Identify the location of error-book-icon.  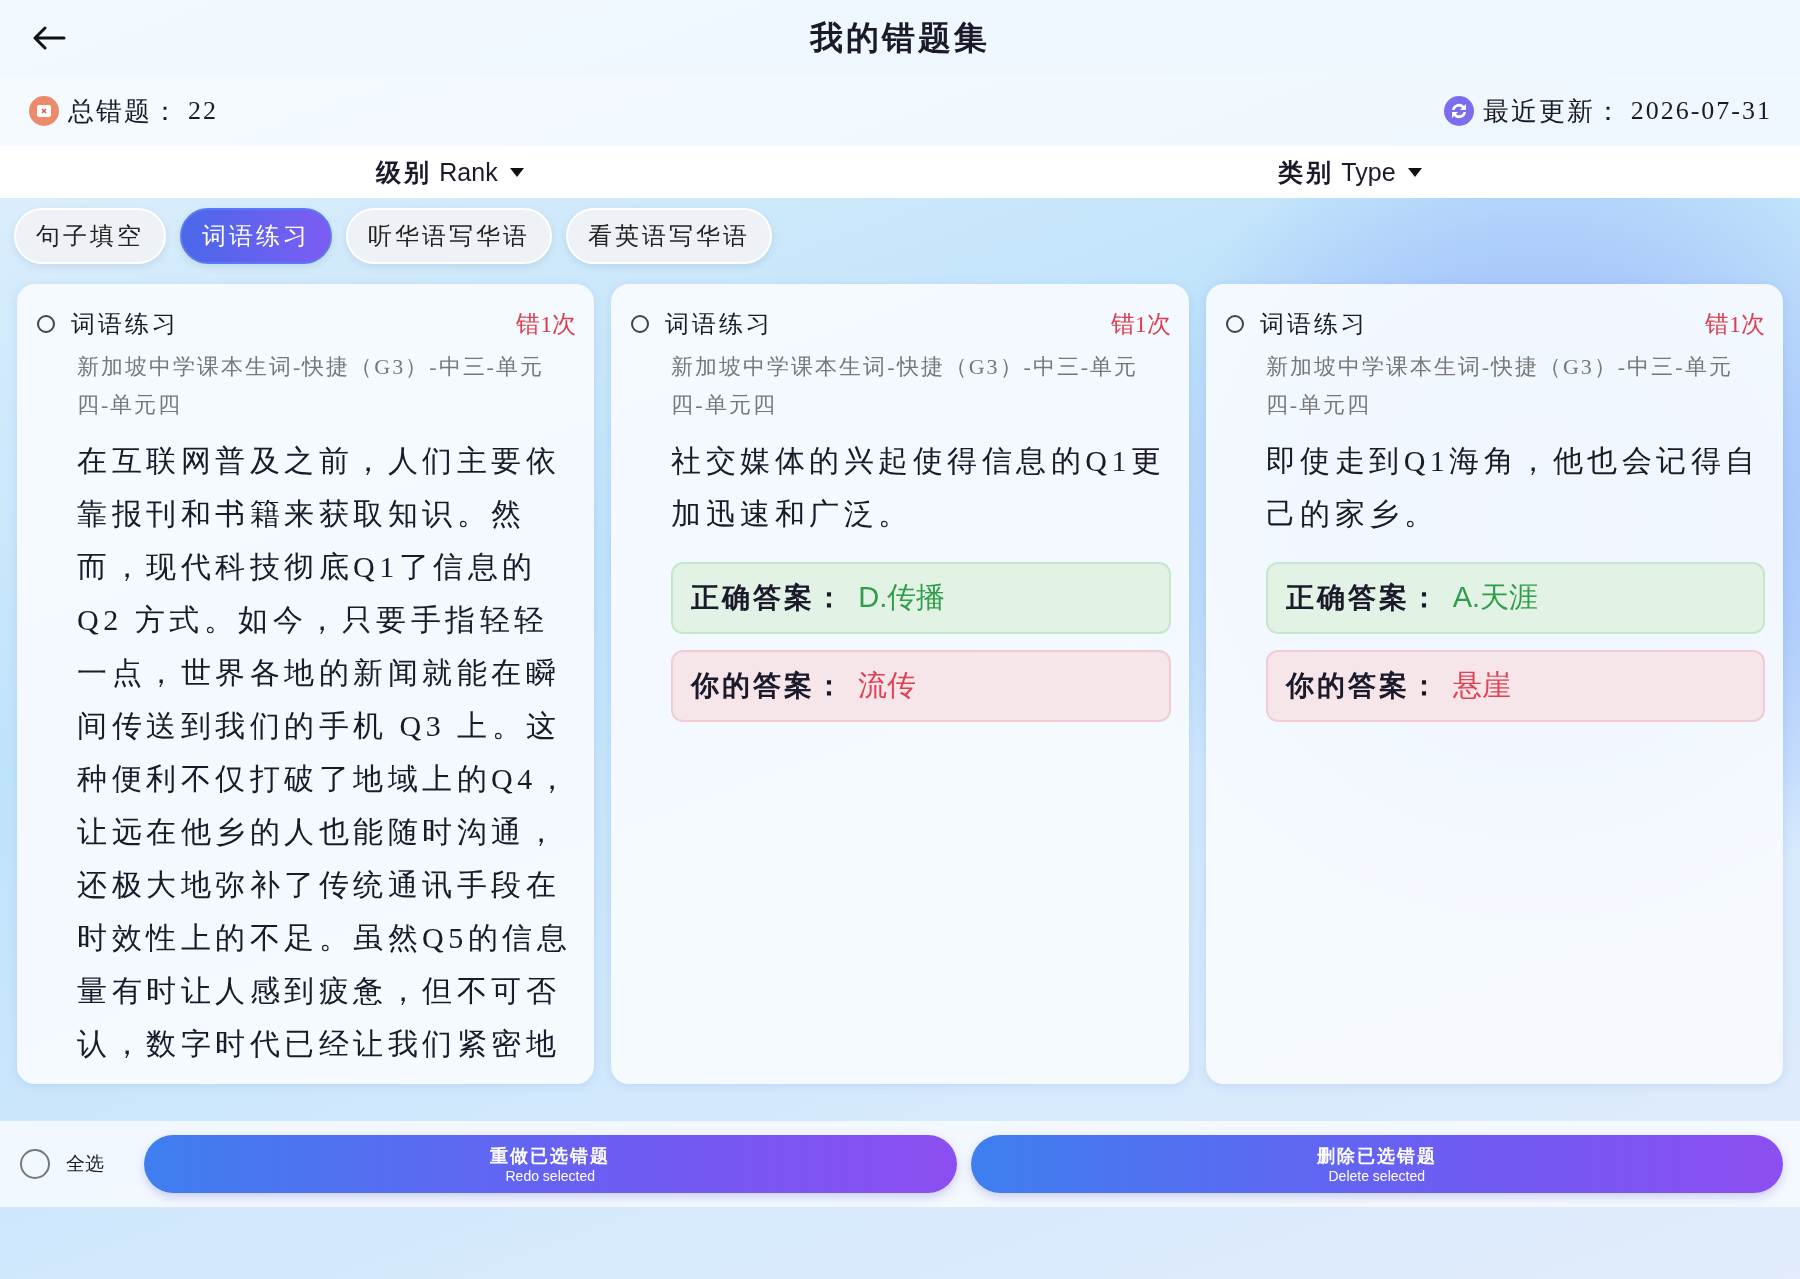
(44, 111).